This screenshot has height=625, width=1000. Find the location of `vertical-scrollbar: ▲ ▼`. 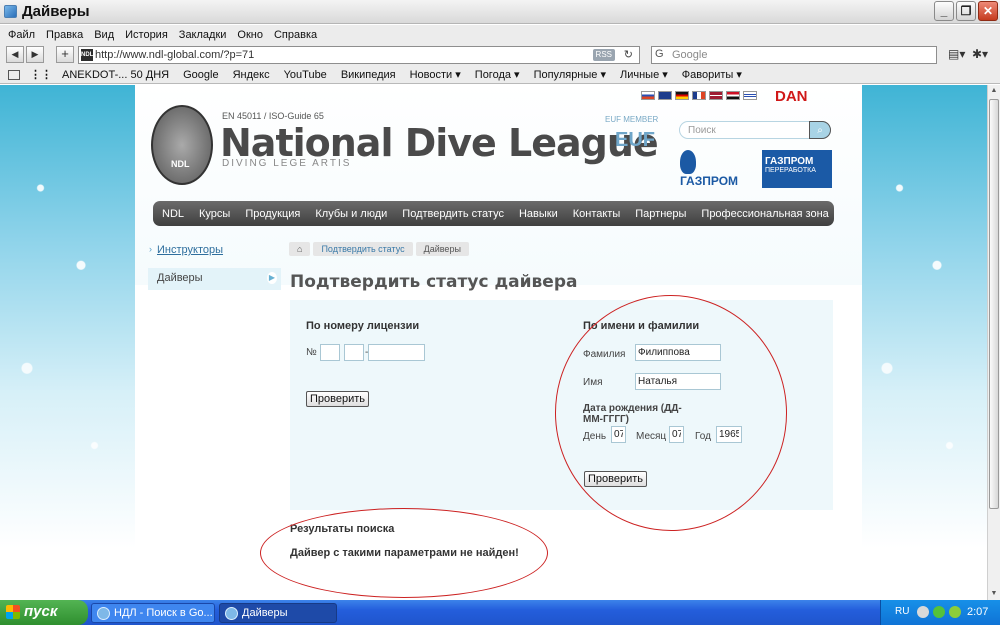

vertical-scrollbar: ▲ ▼ is located at coordinates (993, 342).